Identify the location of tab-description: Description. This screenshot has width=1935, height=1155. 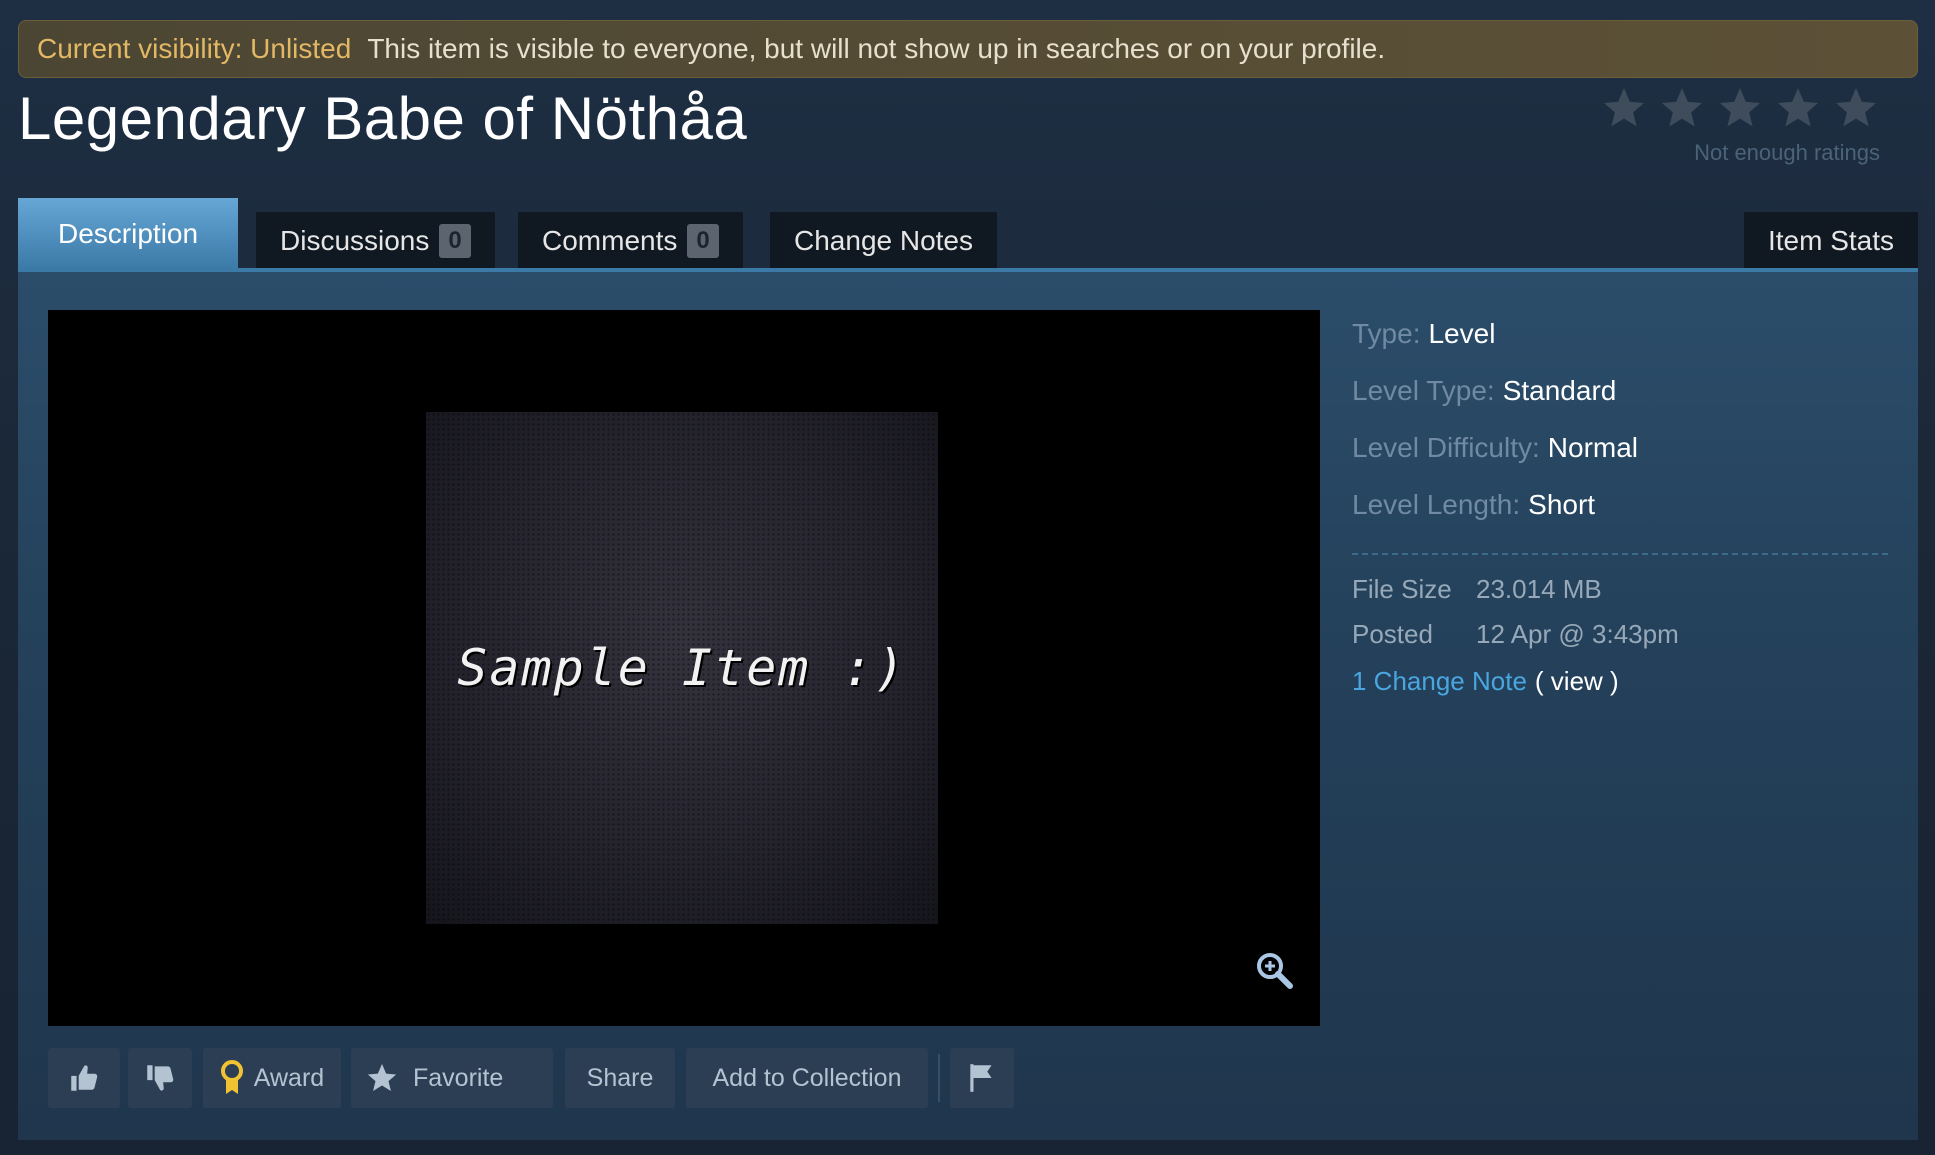
(128, 234).